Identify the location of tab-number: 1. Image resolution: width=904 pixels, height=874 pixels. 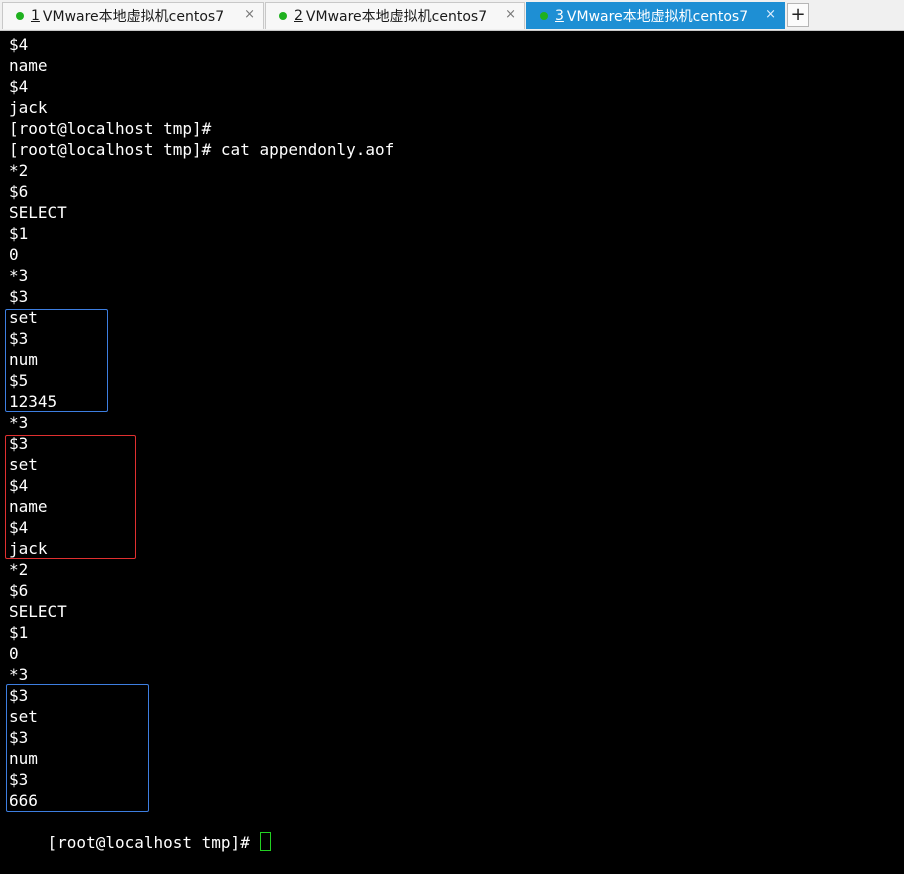
(35, 16).